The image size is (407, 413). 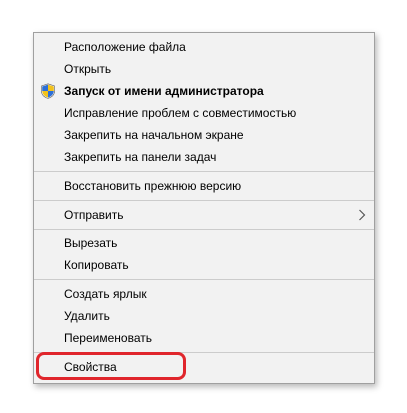 I want to click on menu-item-rename: Переименовать, so click(x=204, y=338).